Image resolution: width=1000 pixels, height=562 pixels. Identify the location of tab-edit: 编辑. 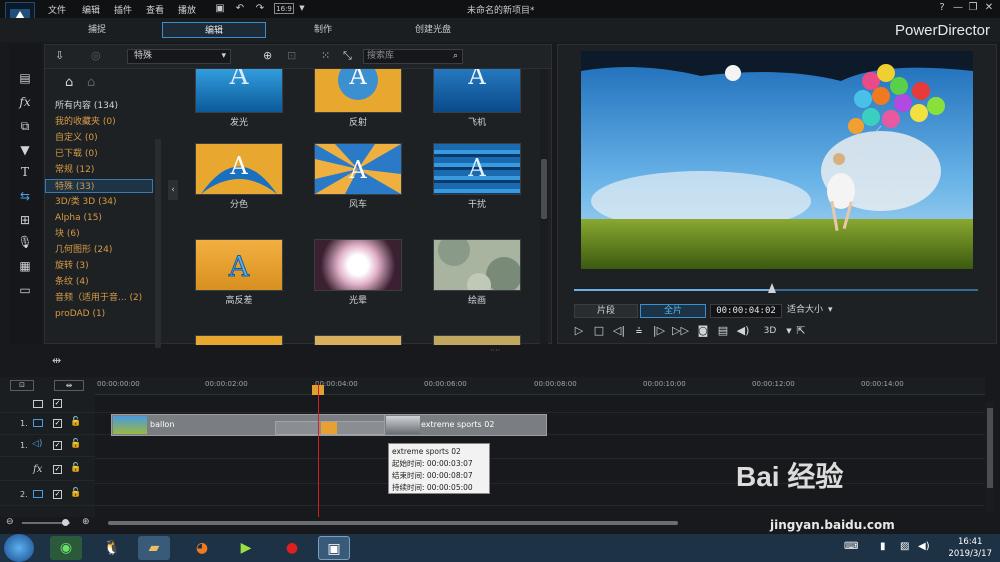
(214, 30).